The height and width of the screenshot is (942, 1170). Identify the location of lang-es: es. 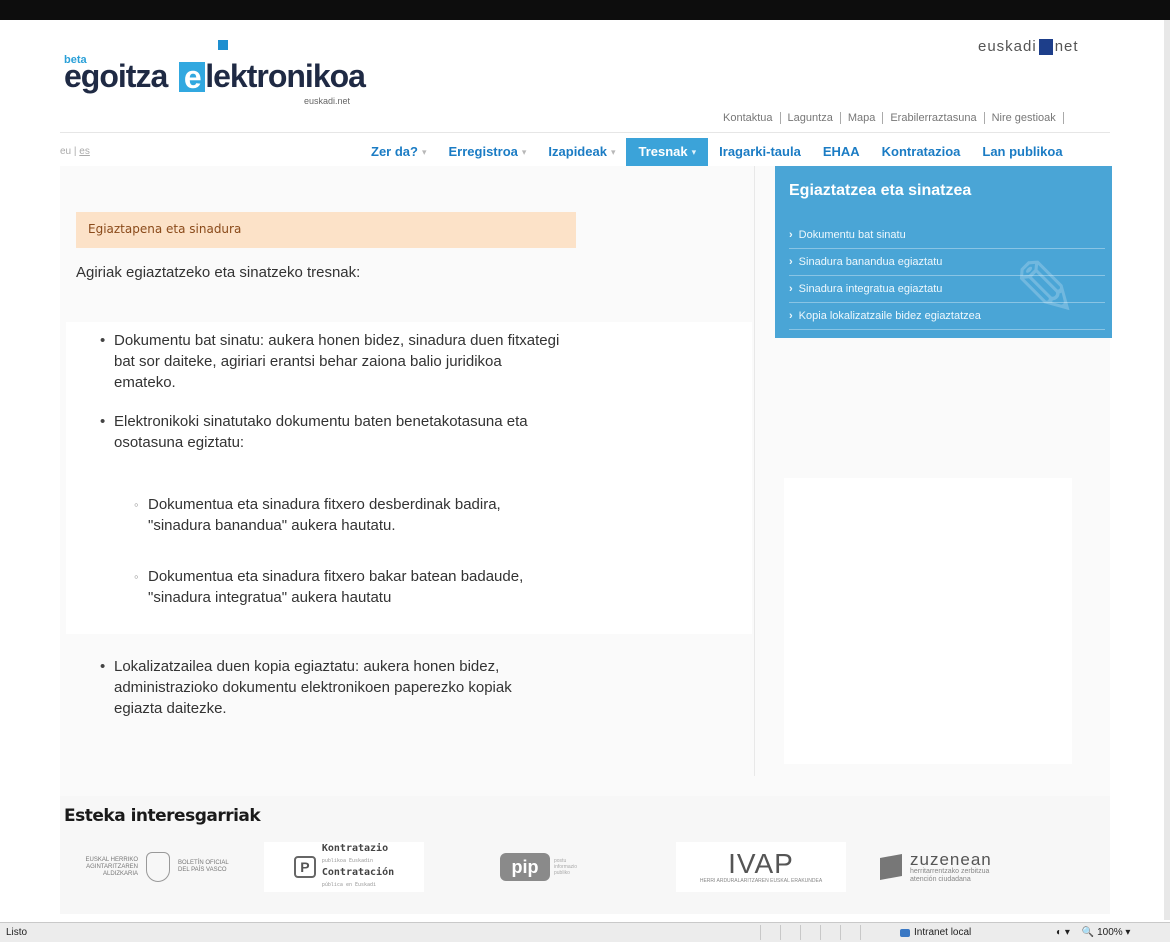
(84, 151).